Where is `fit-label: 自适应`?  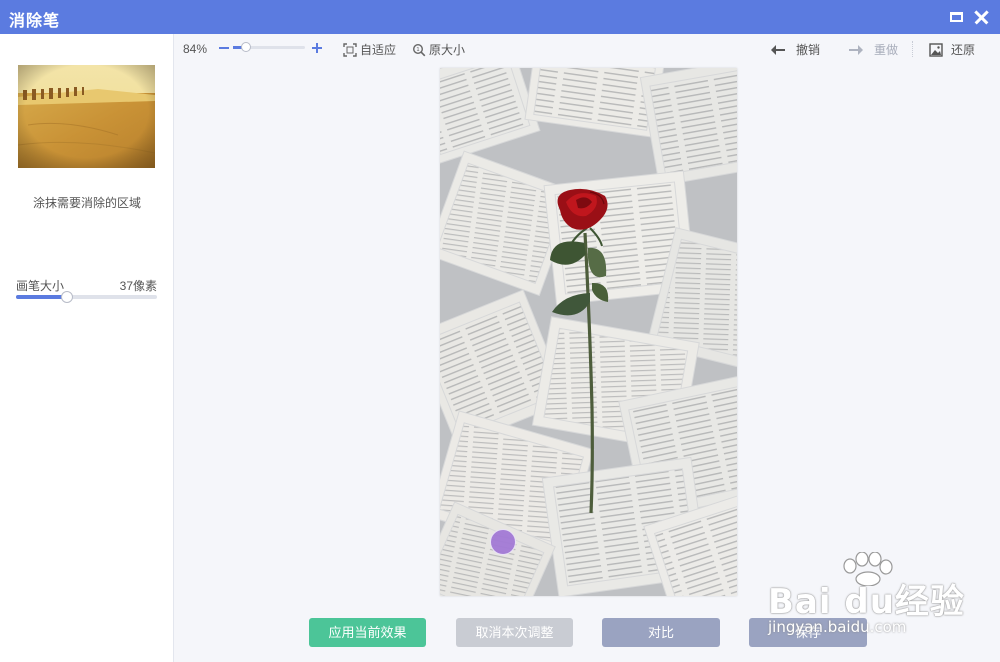
fit-label: 自适应 is located at coordinates (378, 50).